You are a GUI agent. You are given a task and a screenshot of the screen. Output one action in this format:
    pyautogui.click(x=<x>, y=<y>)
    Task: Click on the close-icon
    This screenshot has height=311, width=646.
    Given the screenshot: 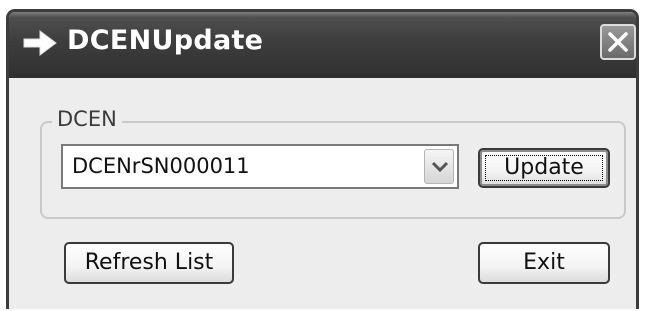 What is the action you would take?
    pyautogui.click(x=618, y=42)
    